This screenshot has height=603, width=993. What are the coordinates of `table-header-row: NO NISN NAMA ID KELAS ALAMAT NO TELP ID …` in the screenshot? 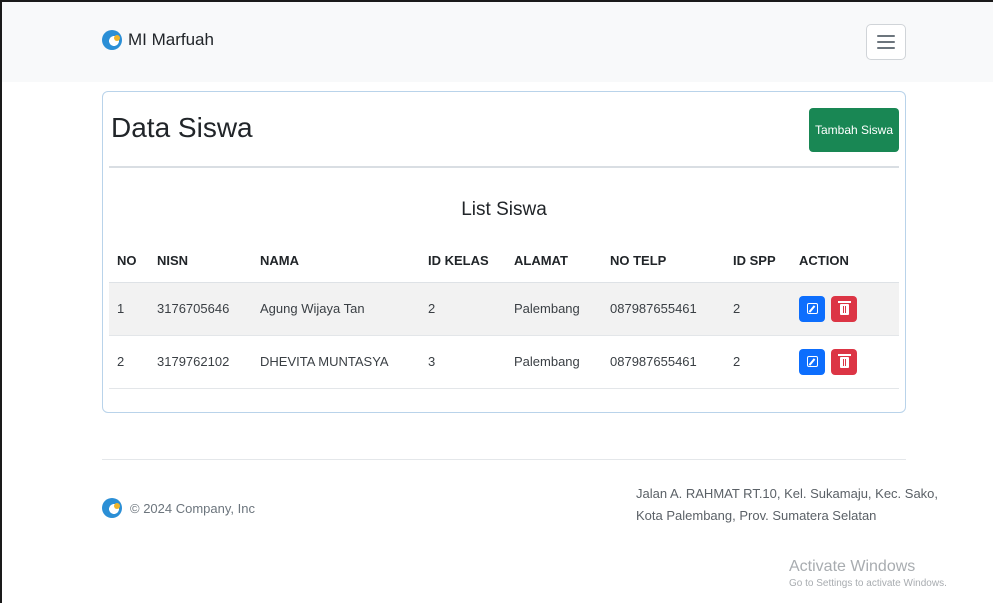 It's located at (504, 261).